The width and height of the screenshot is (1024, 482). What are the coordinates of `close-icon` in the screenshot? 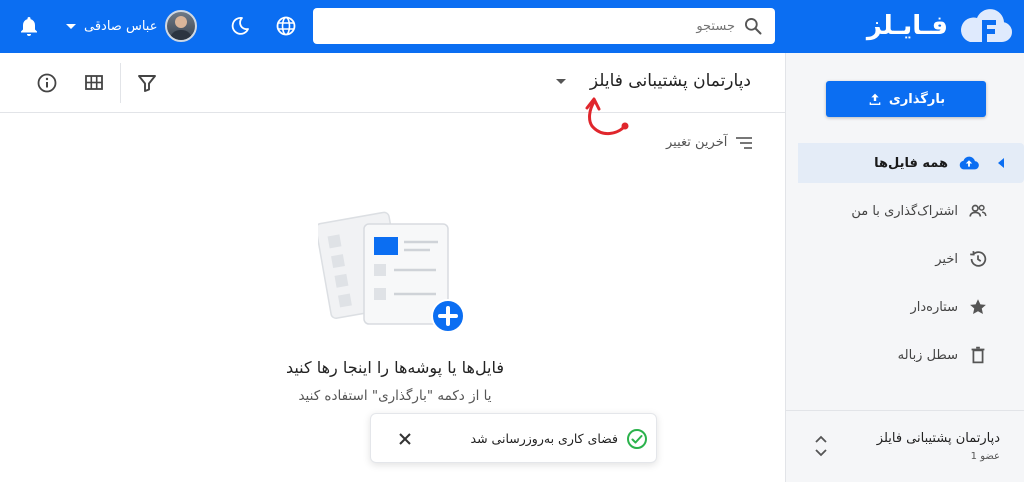 It's located at (405, 439).